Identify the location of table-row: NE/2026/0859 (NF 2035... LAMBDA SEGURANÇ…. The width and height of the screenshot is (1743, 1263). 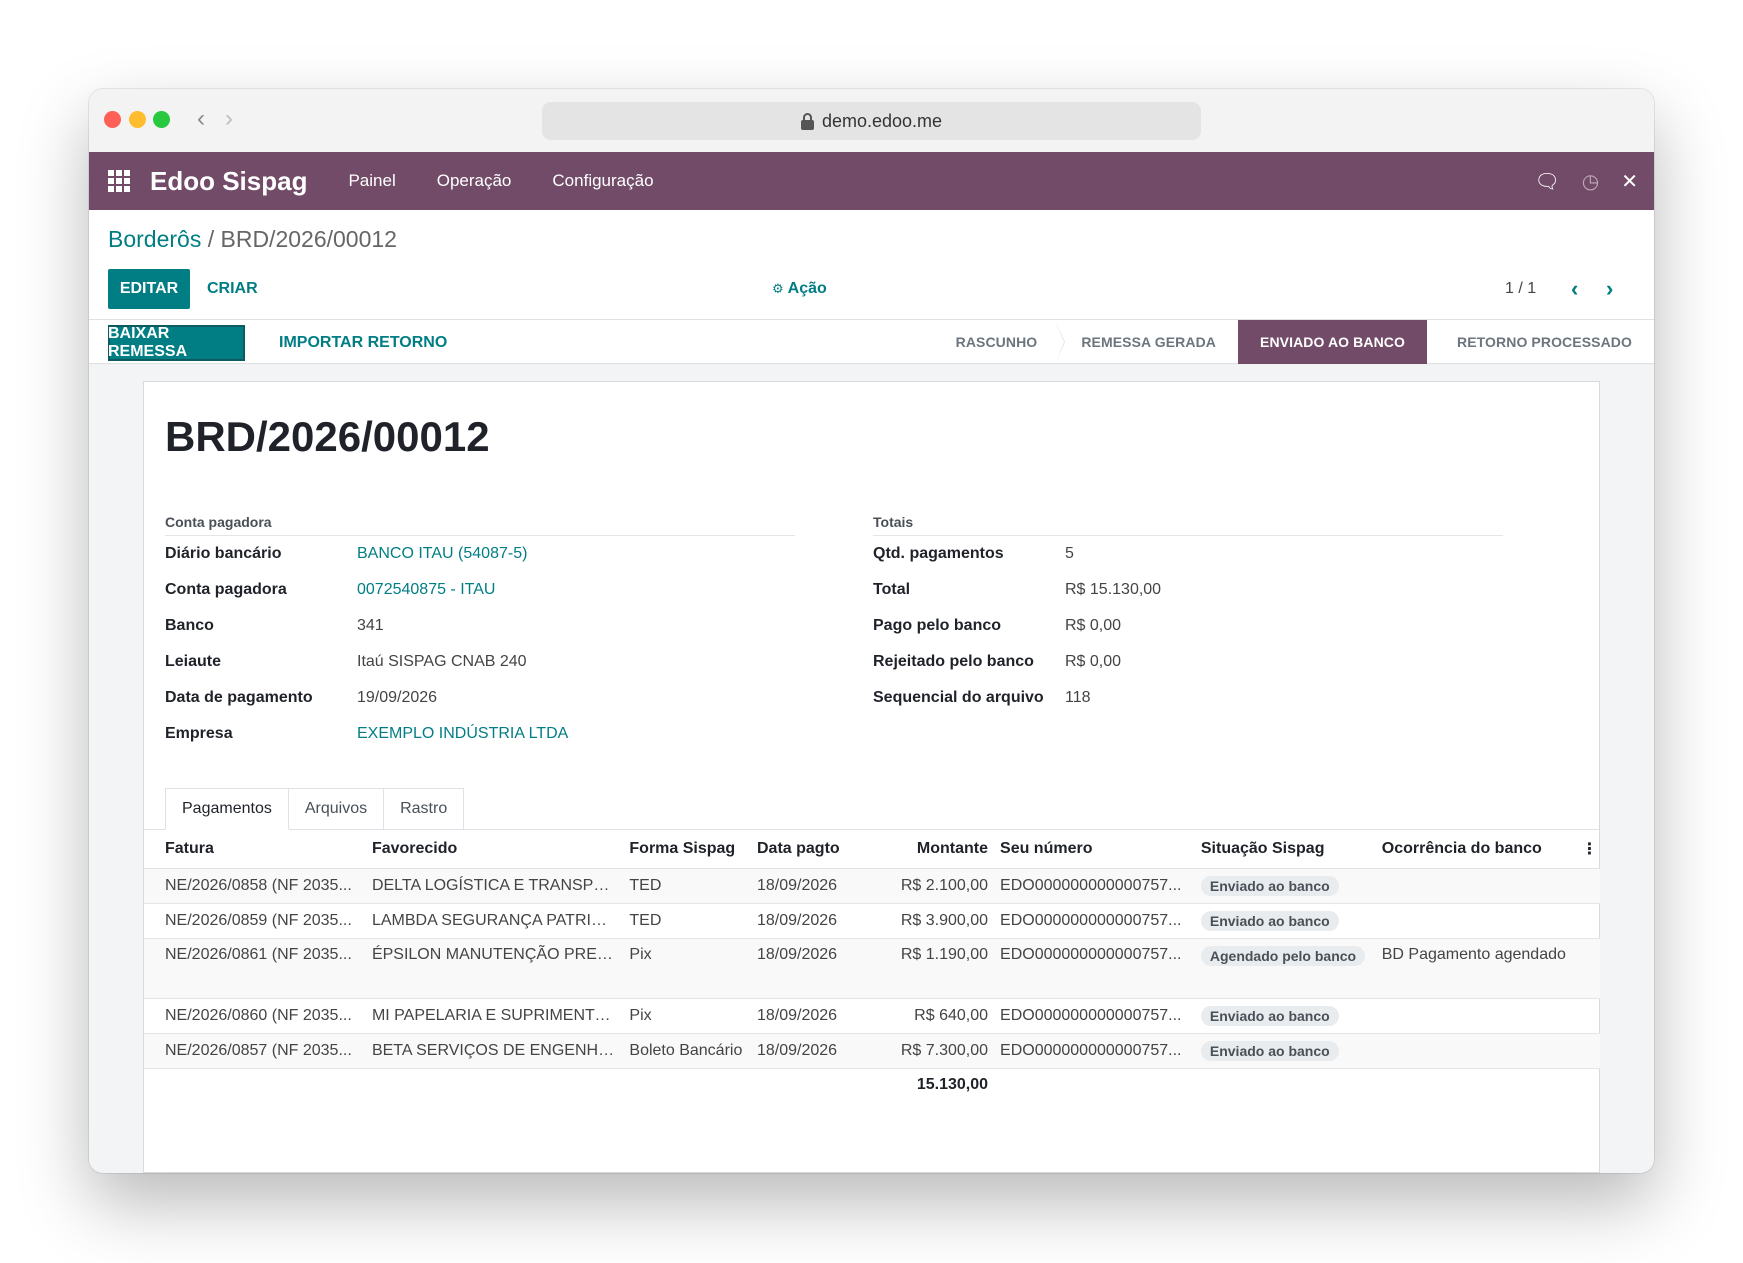
(872, 921).